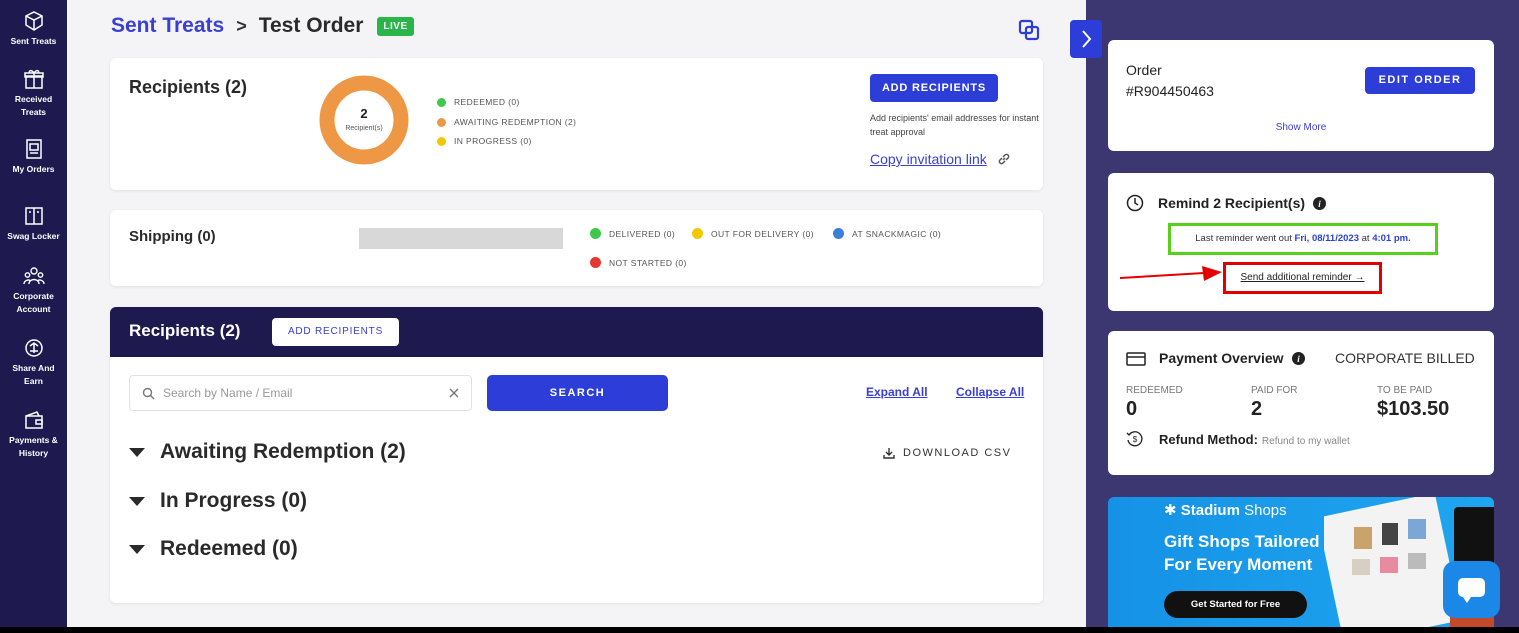  I want to click on legend-in-progress: IN PROGRESS (0), so click(484, 141).